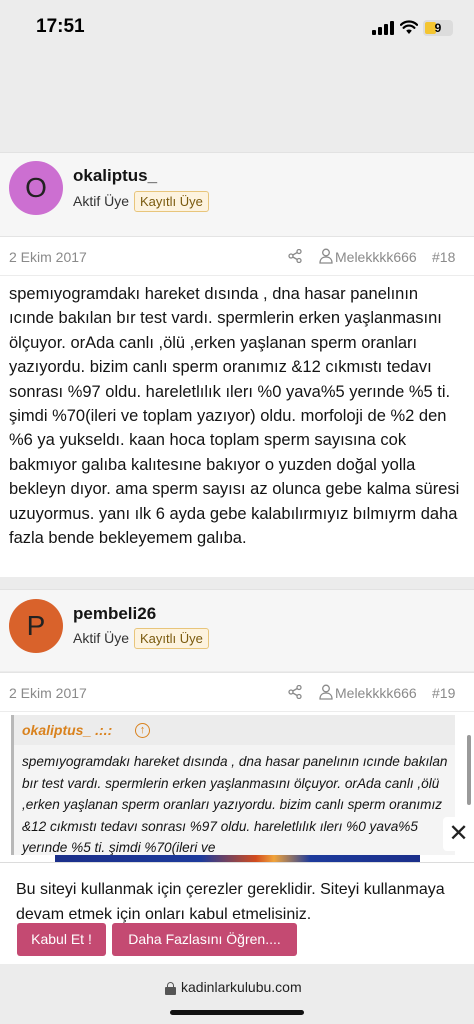  I want to click on lock-icon, so click(170, 988).